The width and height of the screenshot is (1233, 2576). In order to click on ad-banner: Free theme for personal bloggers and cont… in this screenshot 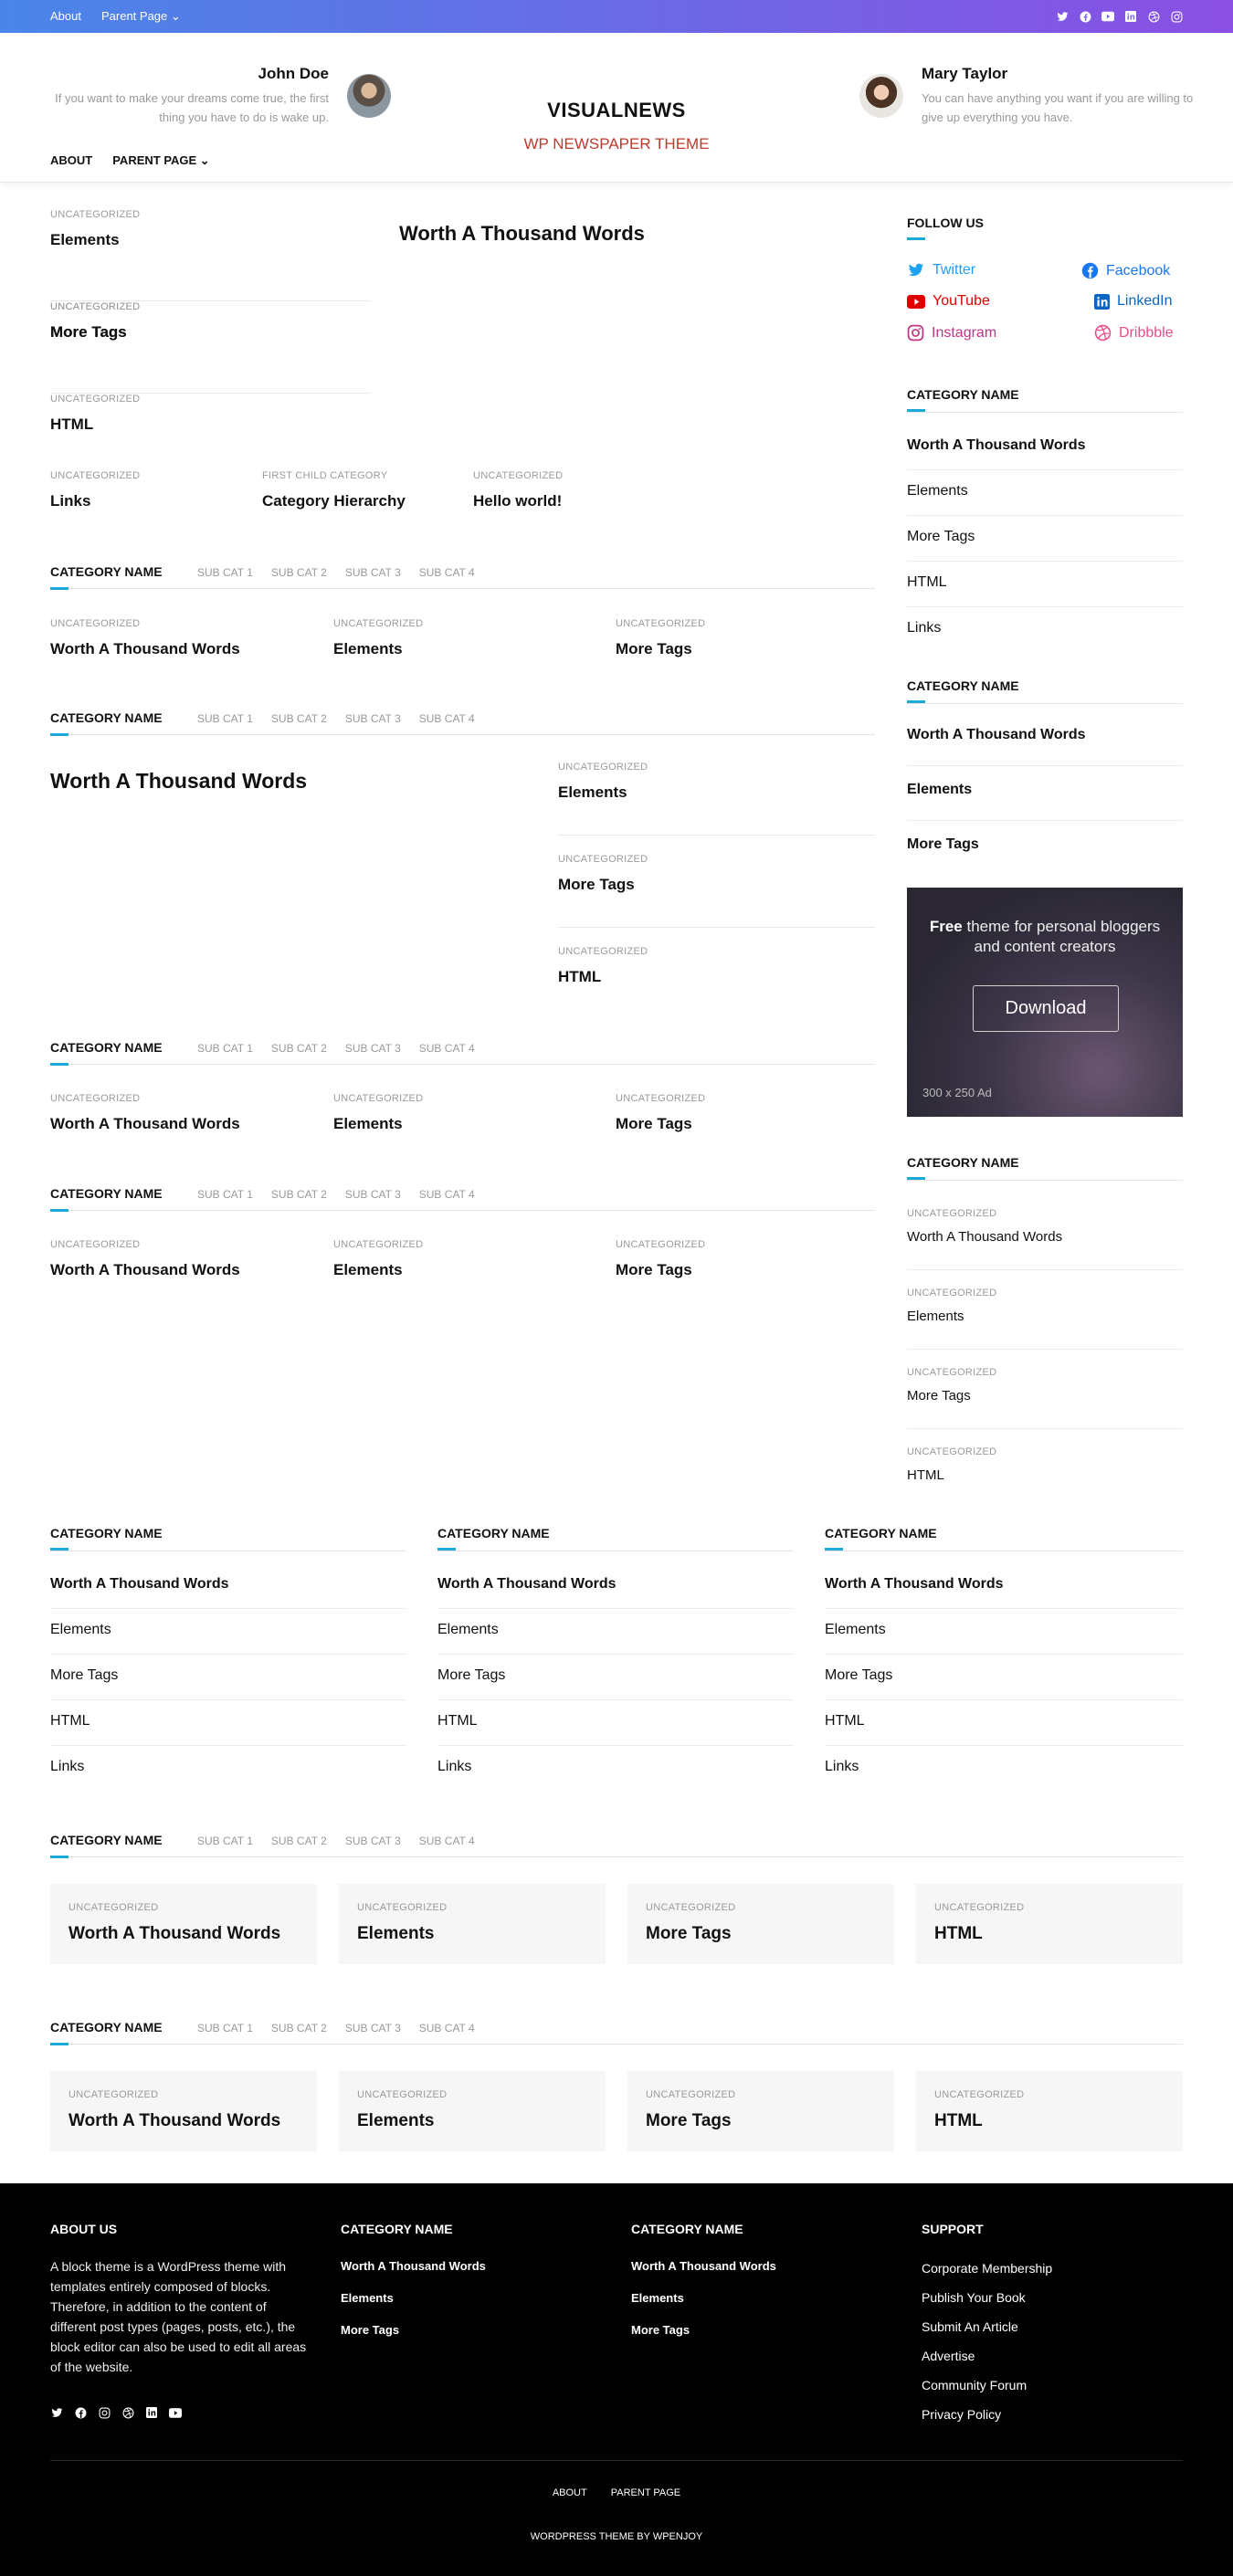, I will do `click(1045, 1002)`.